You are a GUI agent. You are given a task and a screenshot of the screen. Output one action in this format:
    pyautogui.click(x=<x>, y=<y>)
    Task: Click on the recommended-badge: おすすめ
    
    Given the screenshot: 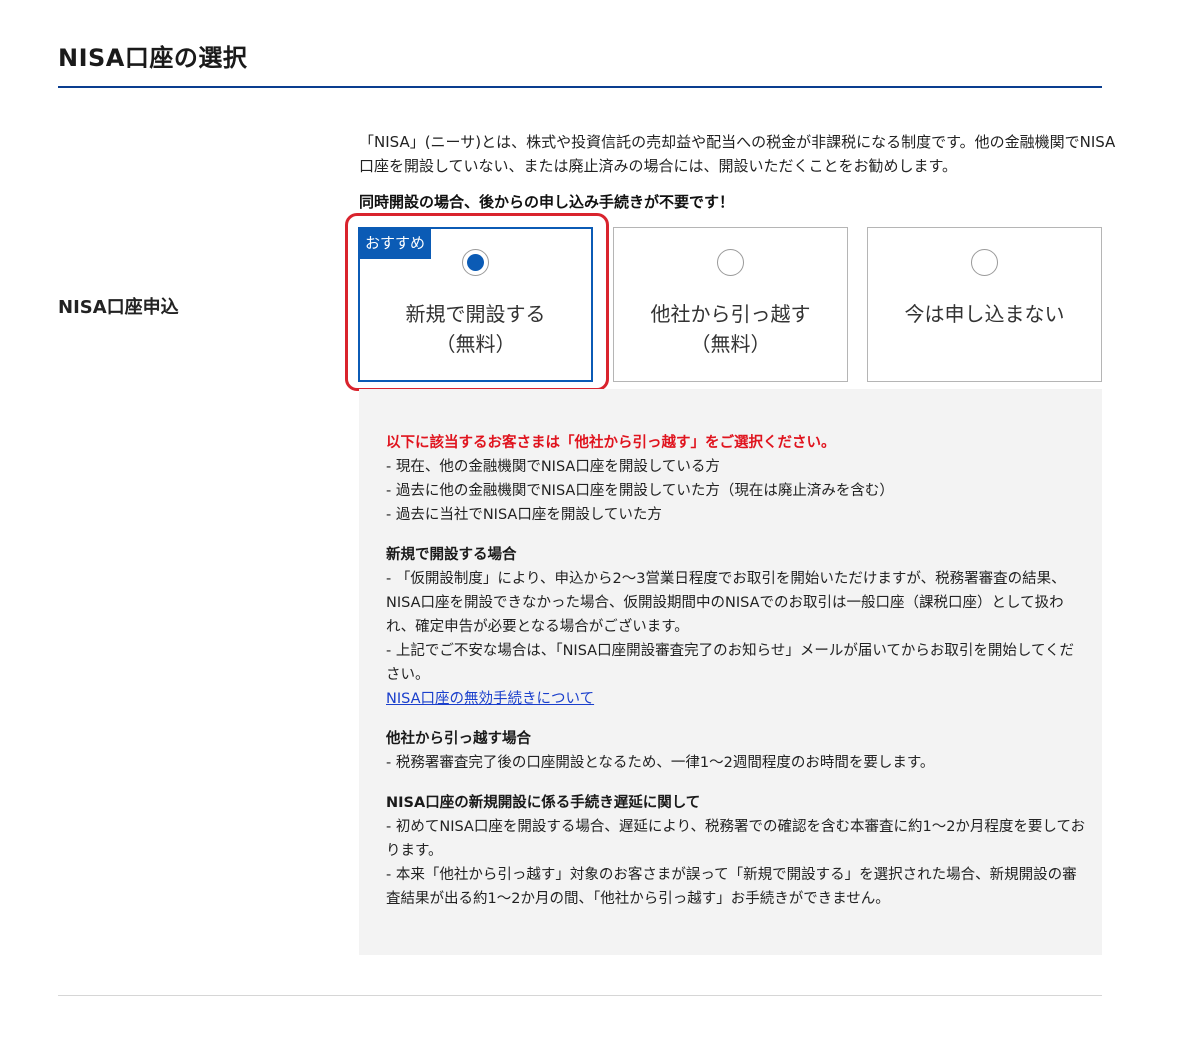 What is the action you would take?
    pyautogui.click(x=395, y=243)
    